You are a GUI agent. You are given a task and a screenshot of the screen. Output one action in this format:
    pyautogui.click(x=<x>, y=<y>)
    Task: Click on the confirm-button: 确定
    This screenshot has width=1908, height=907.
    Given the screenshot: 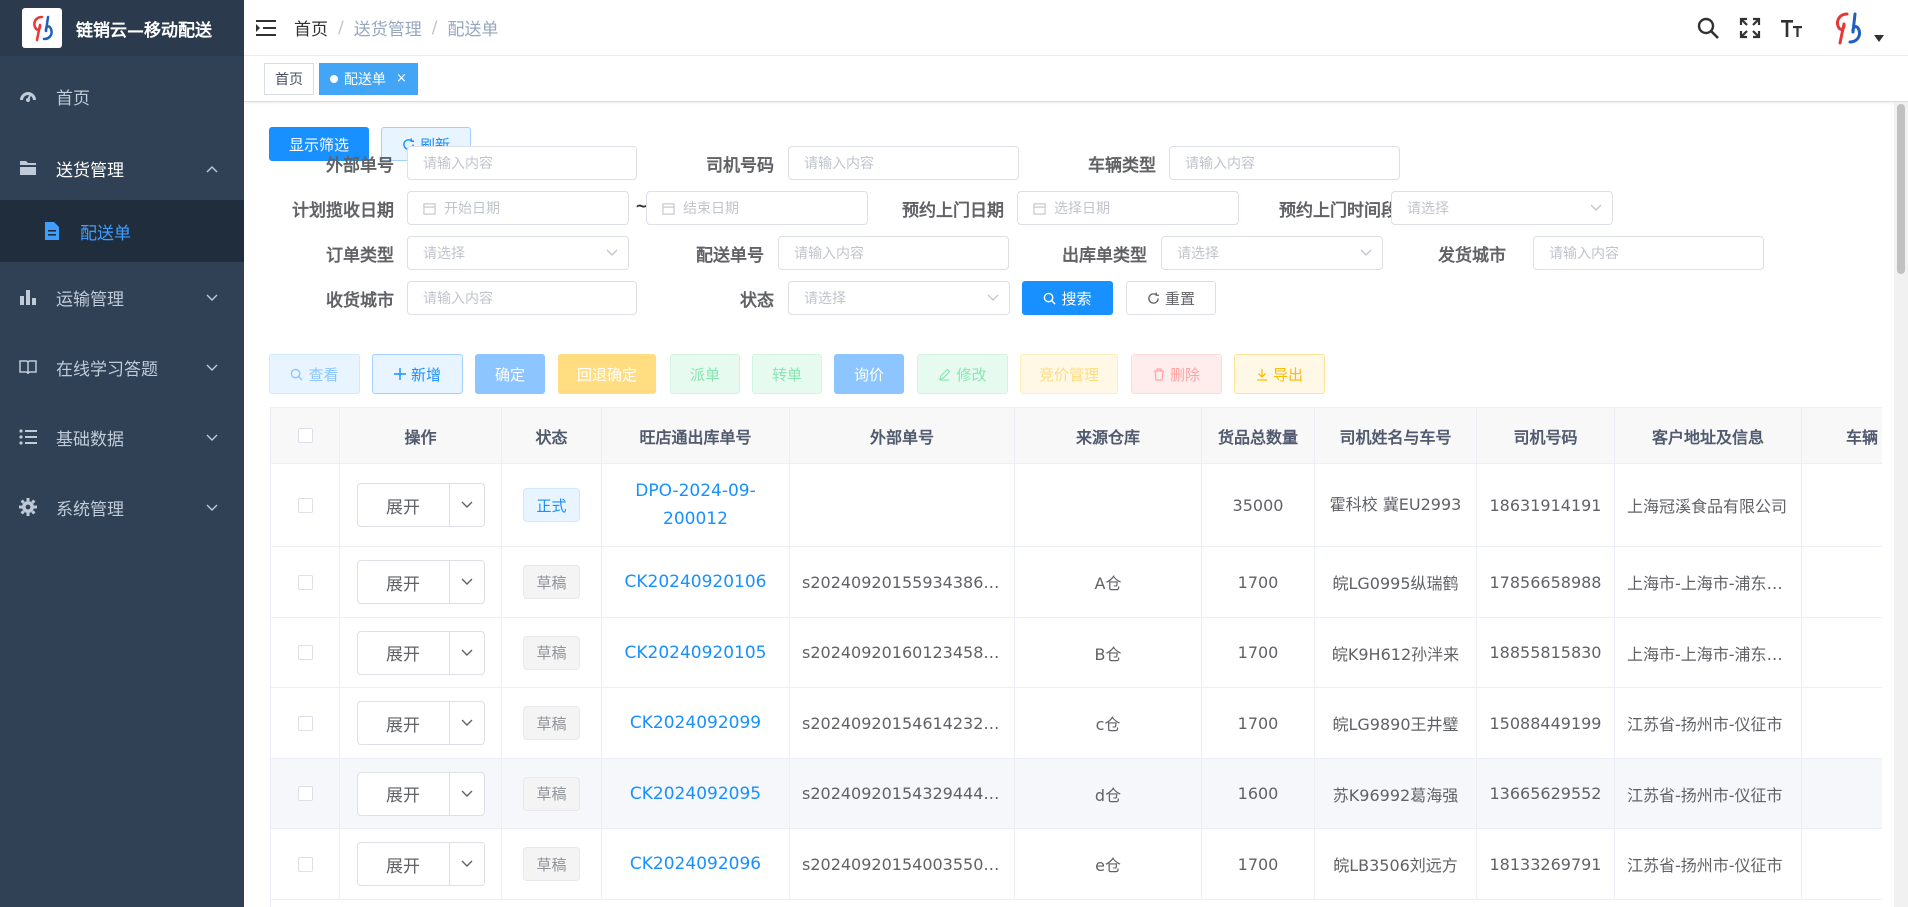 What is the action you would take?
    pyautogui.click(x=510, y=374)
    